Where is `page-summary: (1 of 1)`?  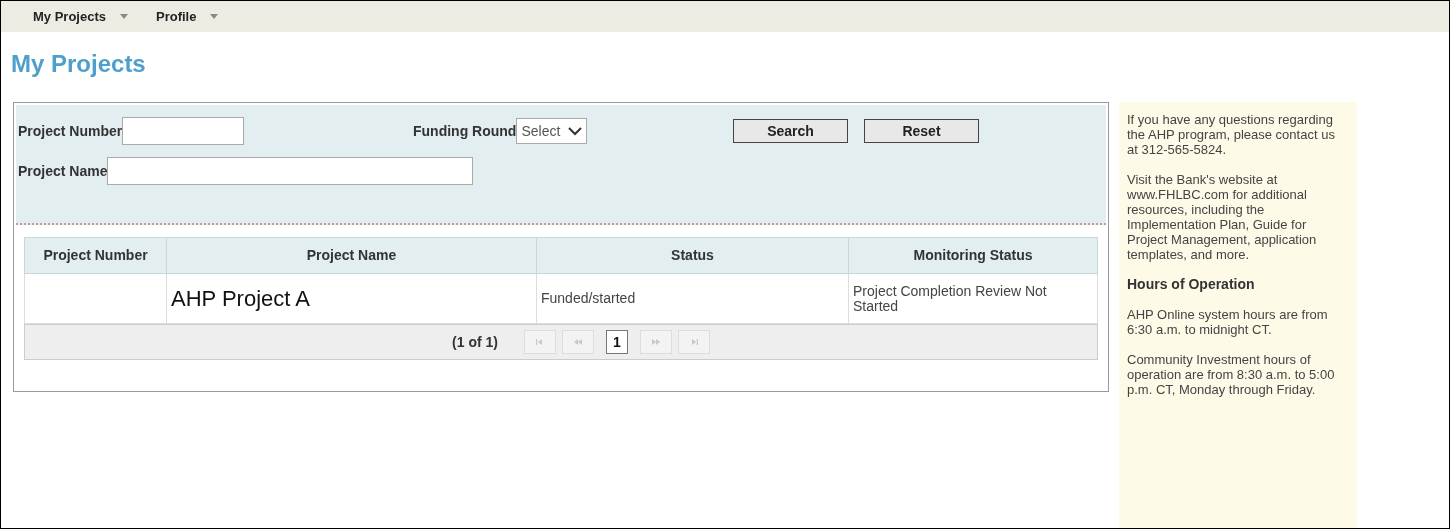
page-summary: (1 of 1) is located at coordinates (475, 342).